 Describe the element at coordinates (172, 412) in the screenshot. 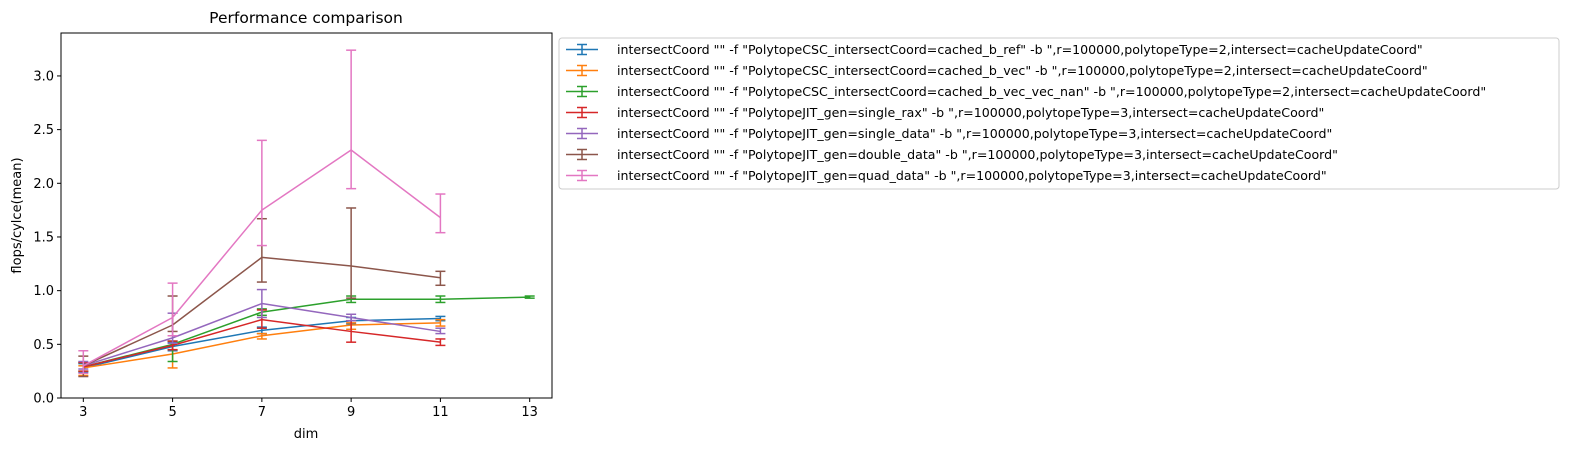

I see `x-tick-label: 5` at that location.